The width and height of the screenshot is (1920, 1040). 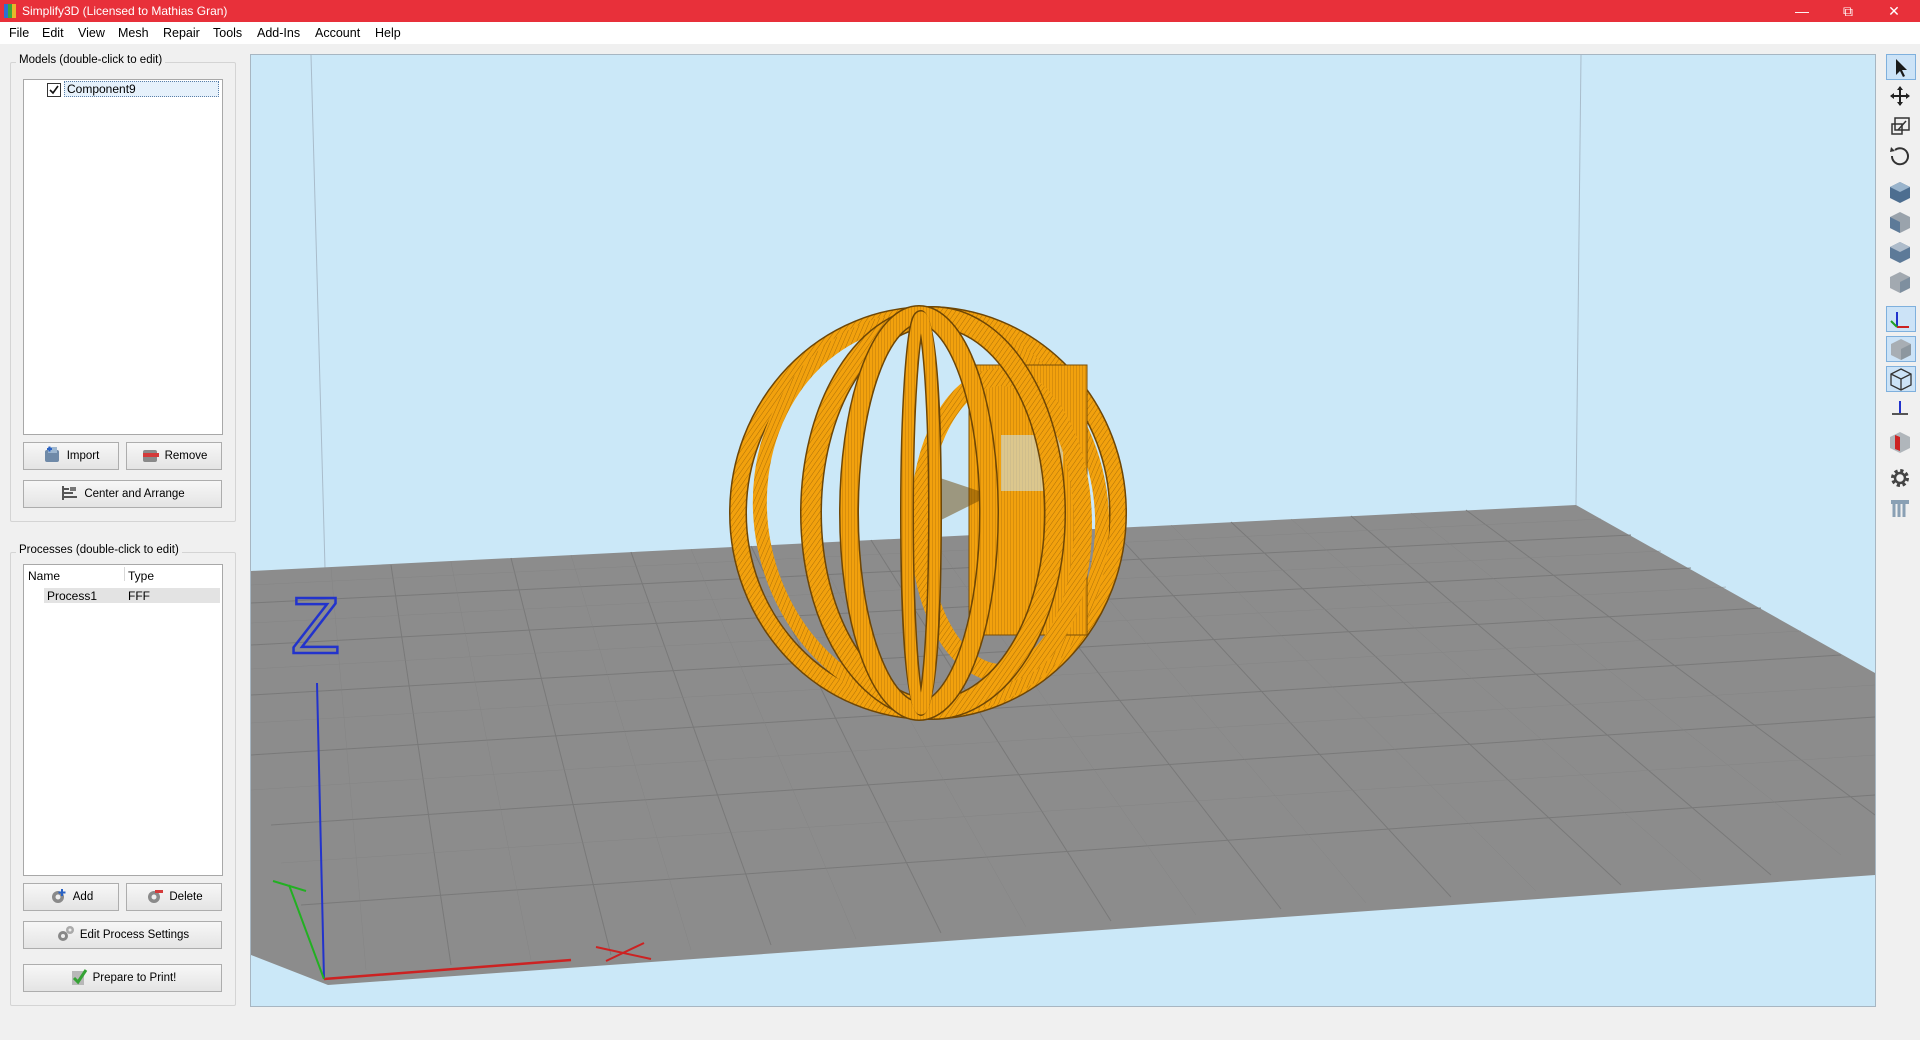 What do you see at coordinates (186, 456) in the screenshot?
I see `remove-label: Remove` at bounding box center [186, 456].